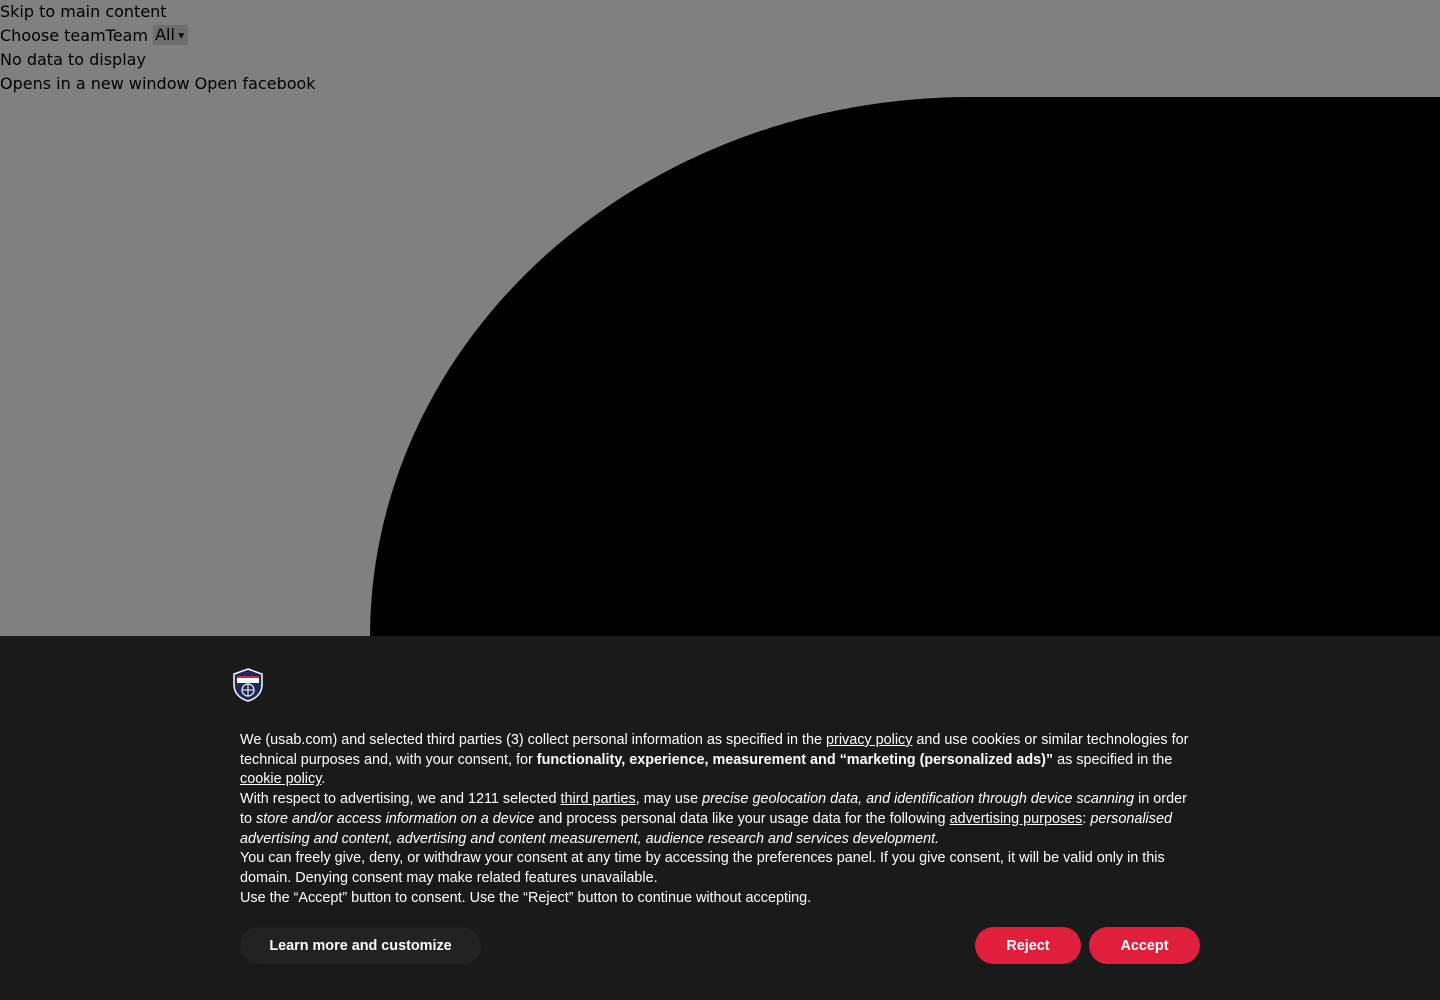 This screenshot has width=1440, height=1000. I want to click on text-span: as specified in the, so click(1113, 759).